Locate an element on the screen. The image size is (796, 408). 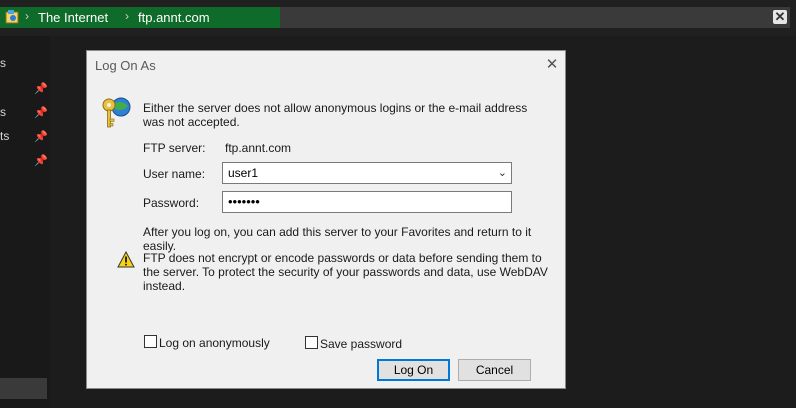
address-clear-icon: ✕ is located at coordinates (780, 17).